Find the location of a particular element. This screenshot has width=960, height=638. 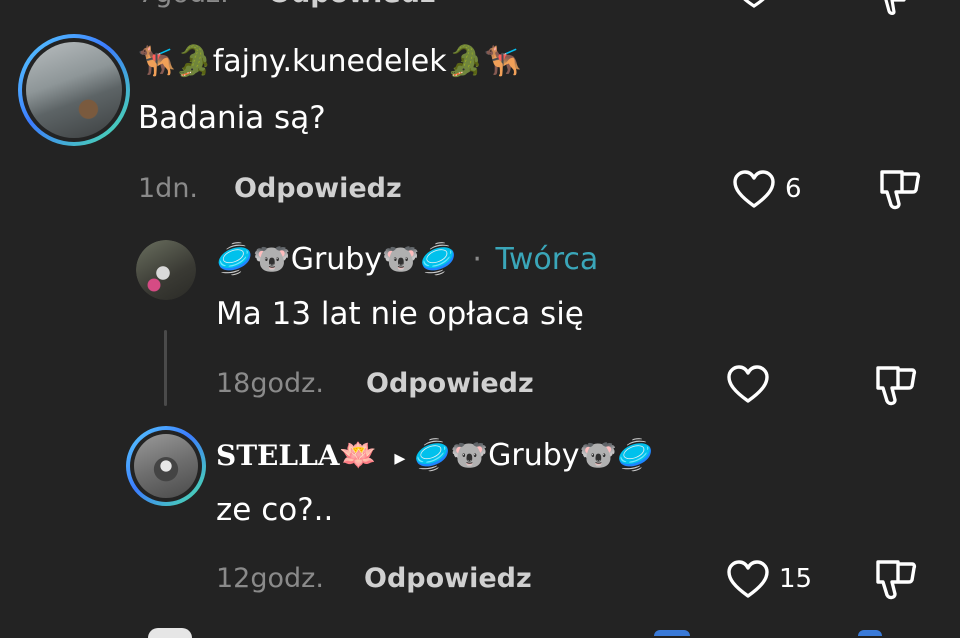

comment-text: ze co?.. is located at coordinates (275, 510).